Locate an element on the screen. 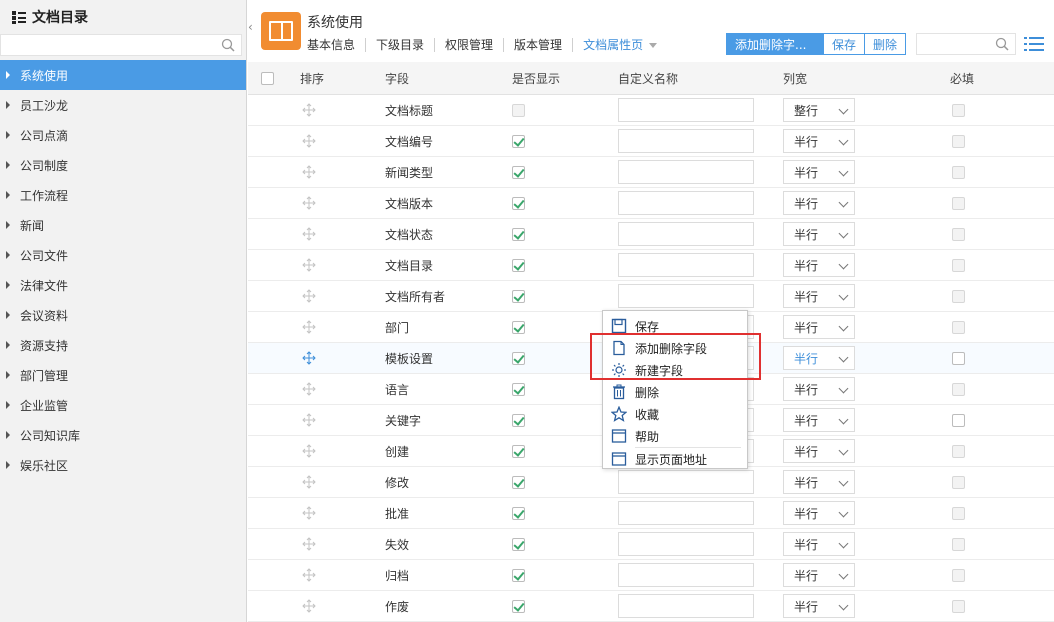 This screenshot has height=622, width=1054. context-menu-item: 显示页面地址 is located at coordinates (675, 459).